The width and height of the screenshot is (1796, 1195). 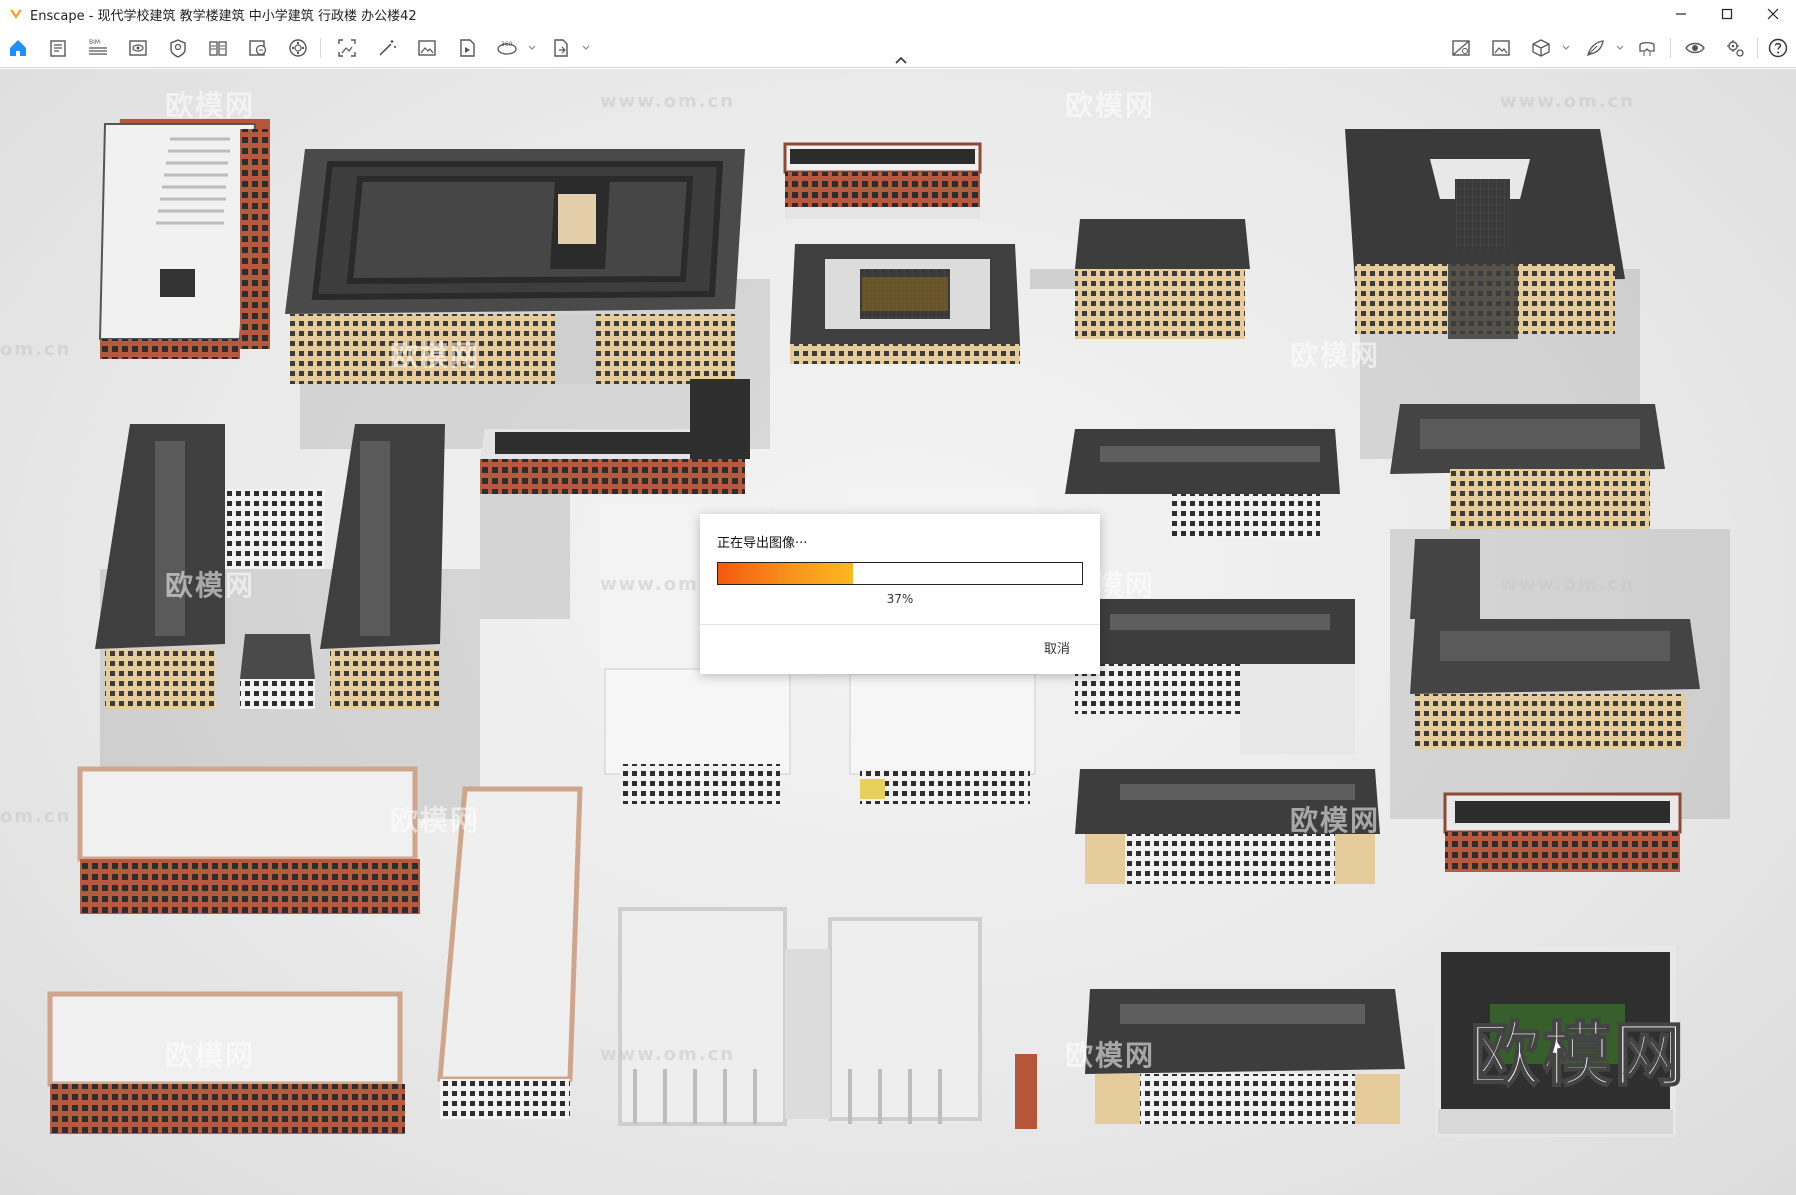 I want to click on export-icon, so click(x=561, y=48).